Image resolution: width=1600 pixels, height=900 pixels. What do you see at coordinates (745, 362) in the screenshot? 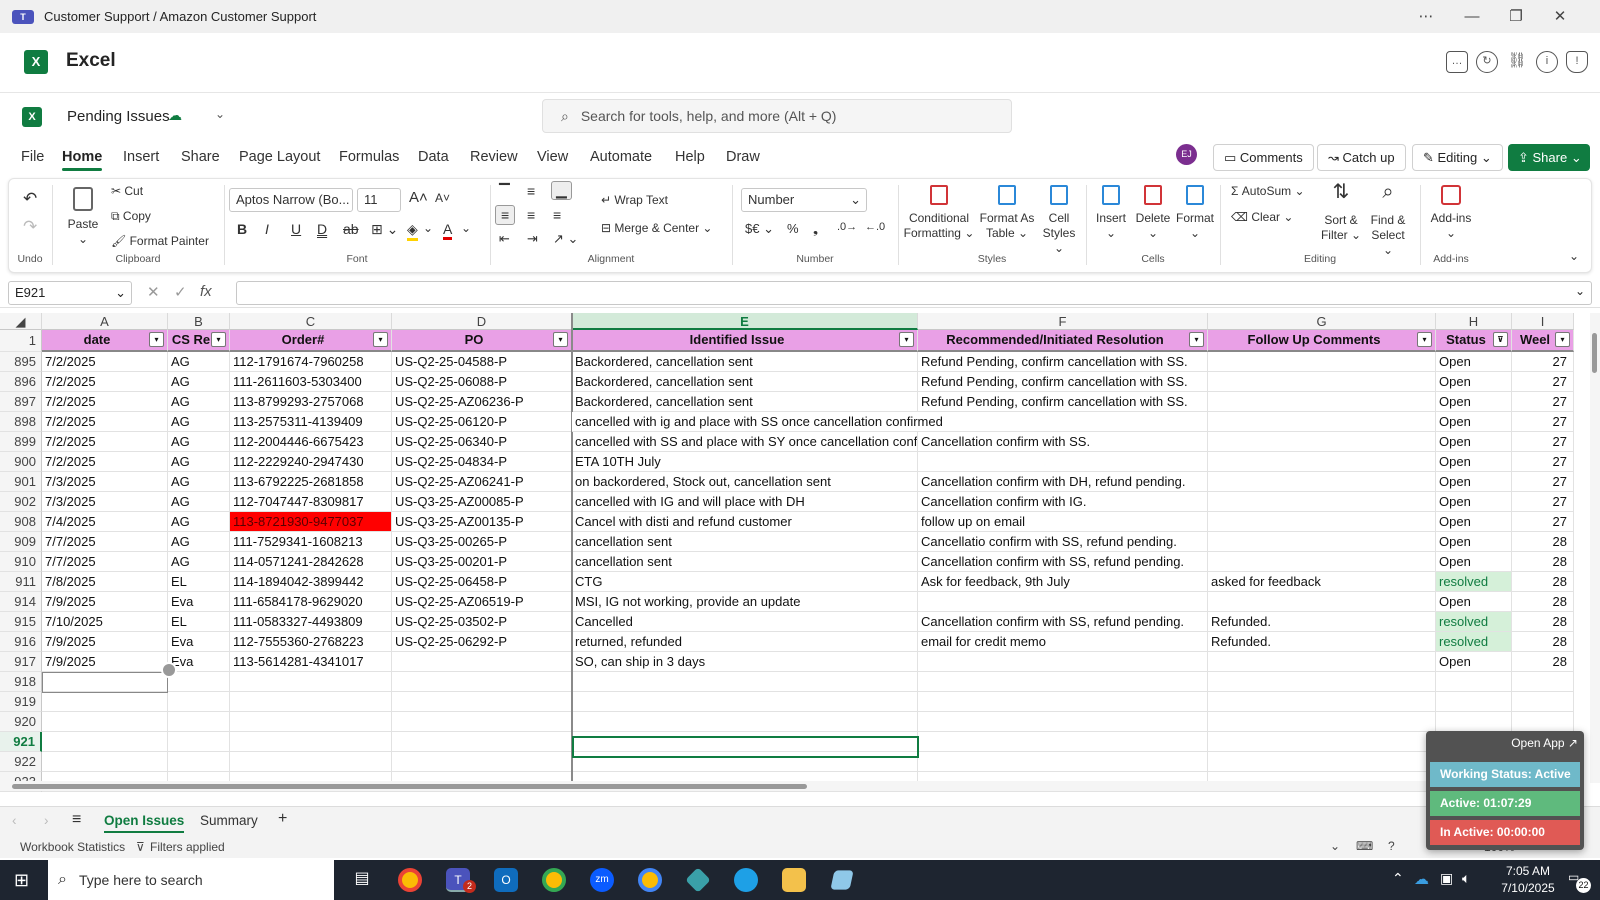
I see `cell-e: Backordered, cancellation sent` at bounding box center [745, 362].